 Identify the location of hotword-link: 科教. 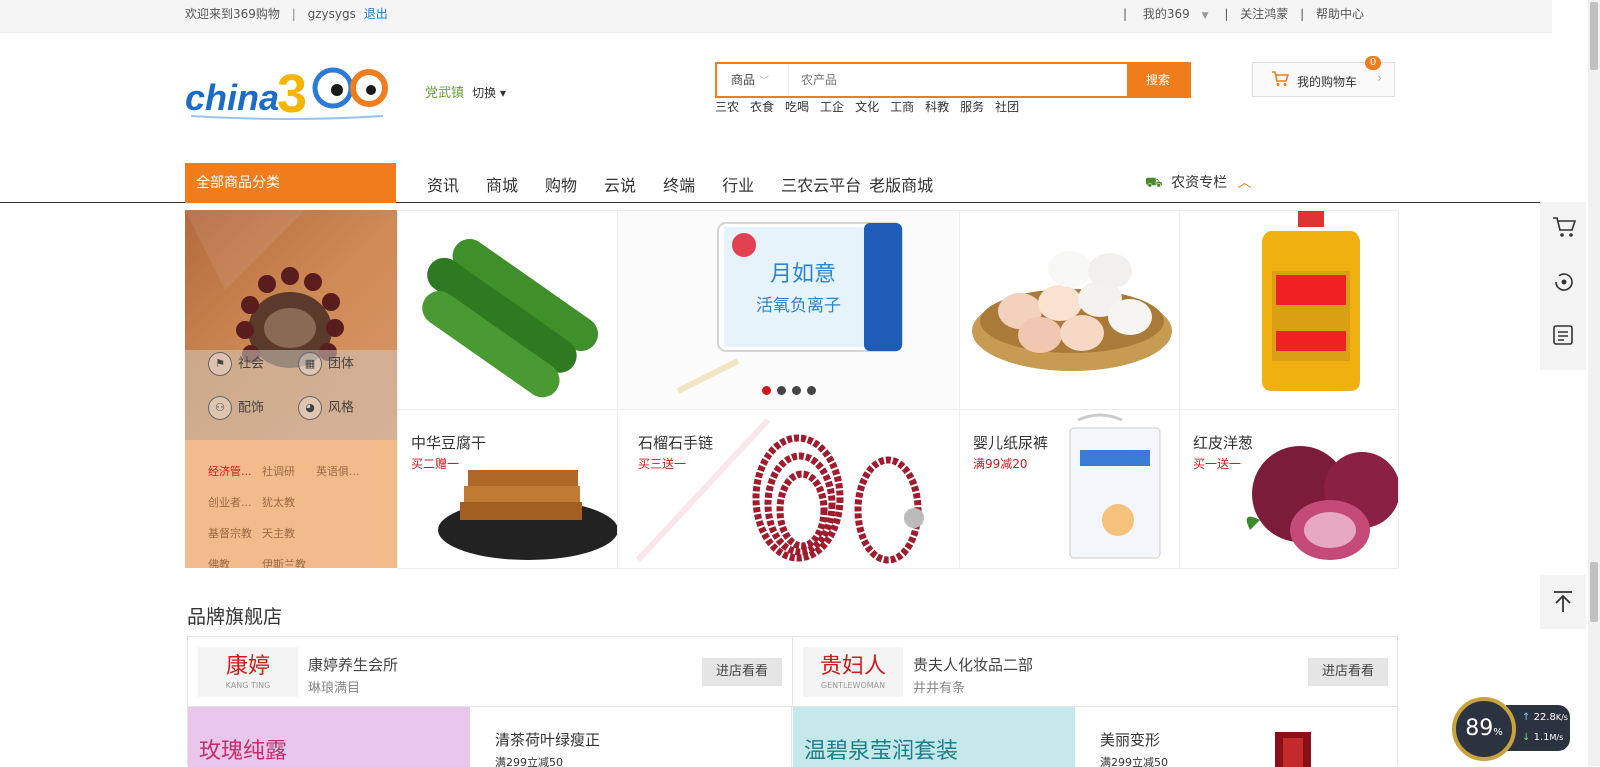
(937, 107).